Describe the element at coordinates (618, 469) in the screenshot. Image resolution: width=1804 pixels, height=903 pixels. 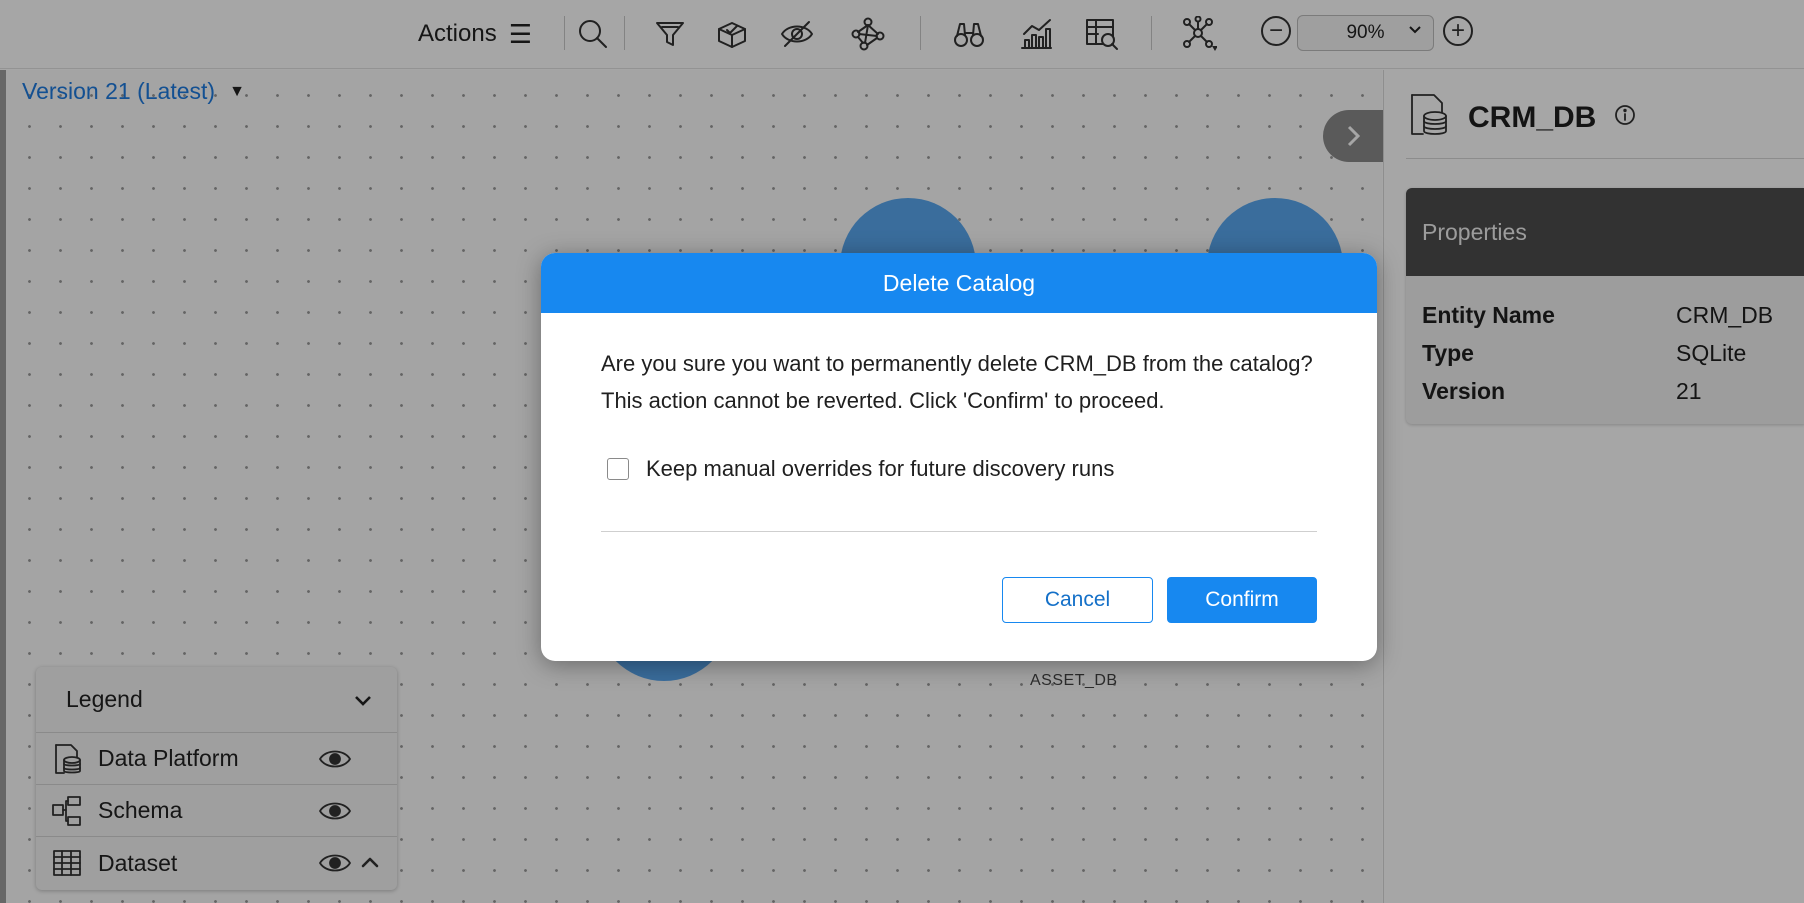
I see `keep-overrides-checkbox` at that location.